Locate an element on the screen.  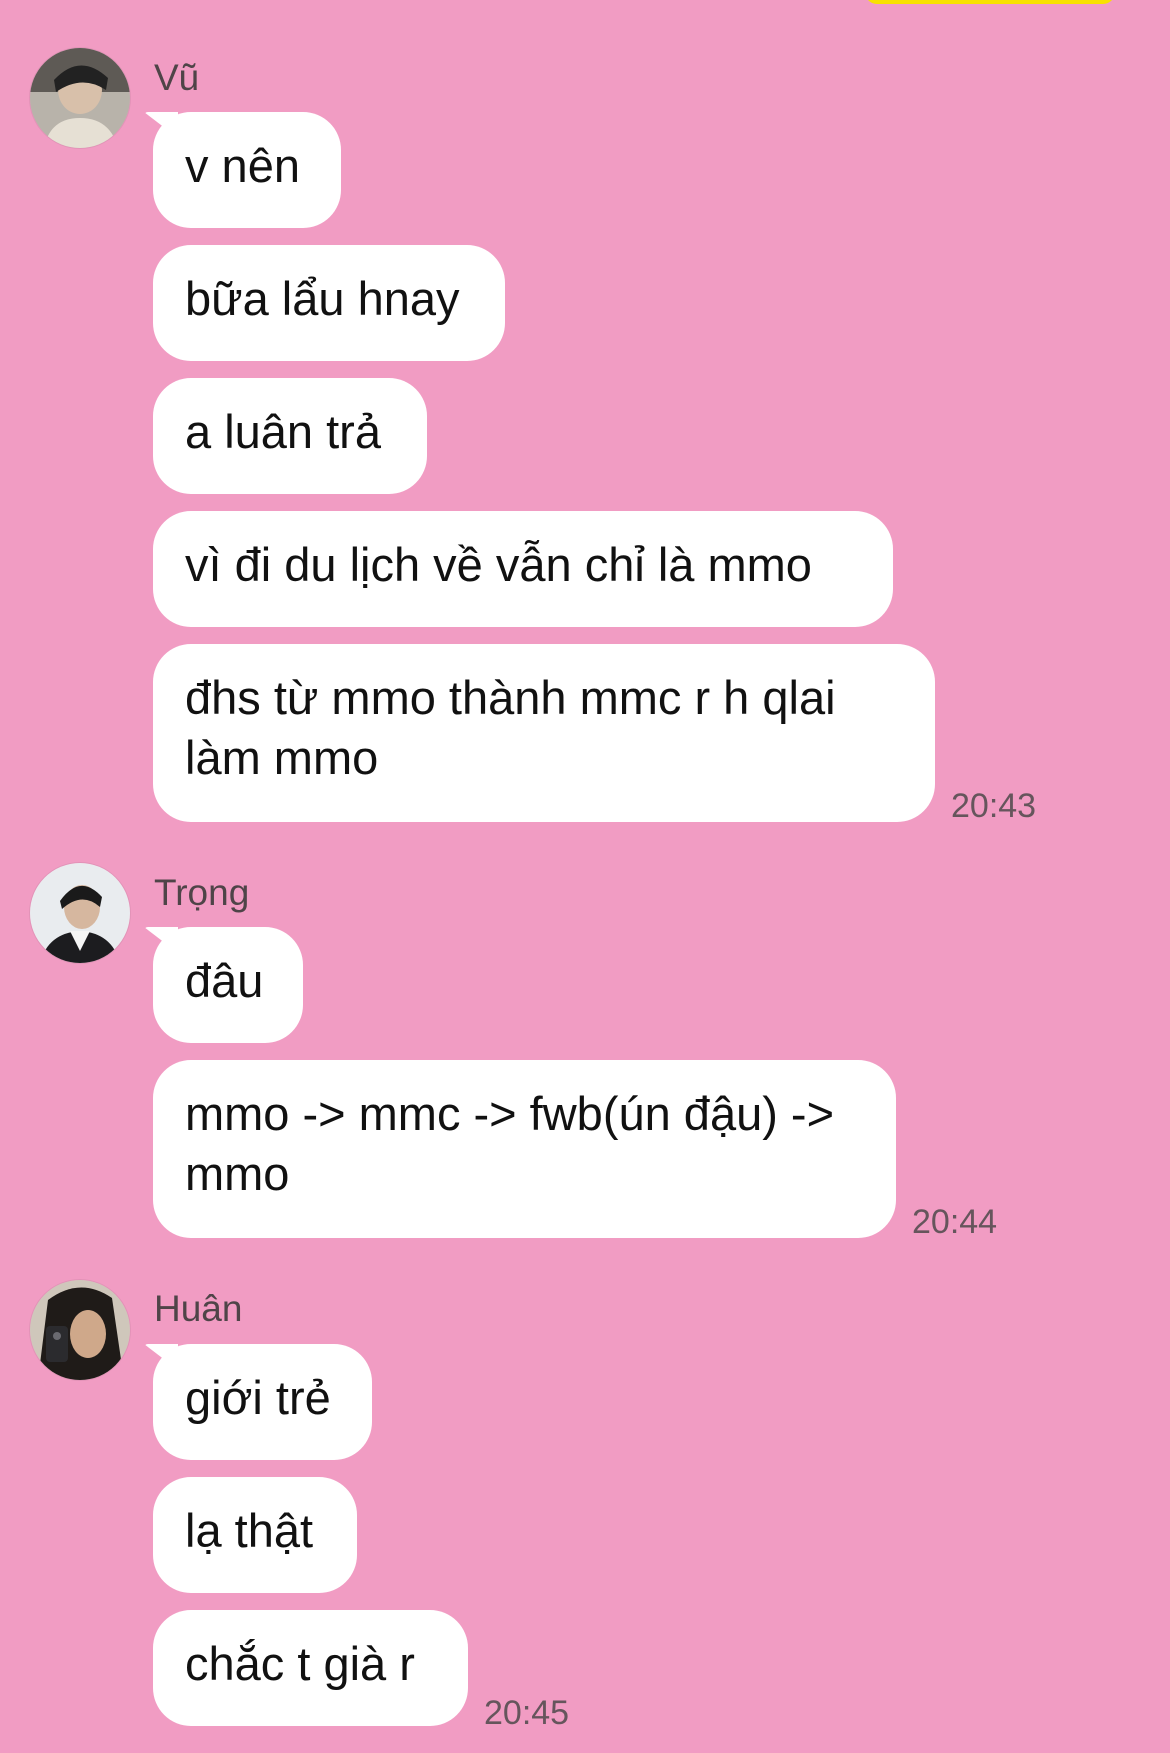
message-time: 20:43 is located at coordinates (994, 806).